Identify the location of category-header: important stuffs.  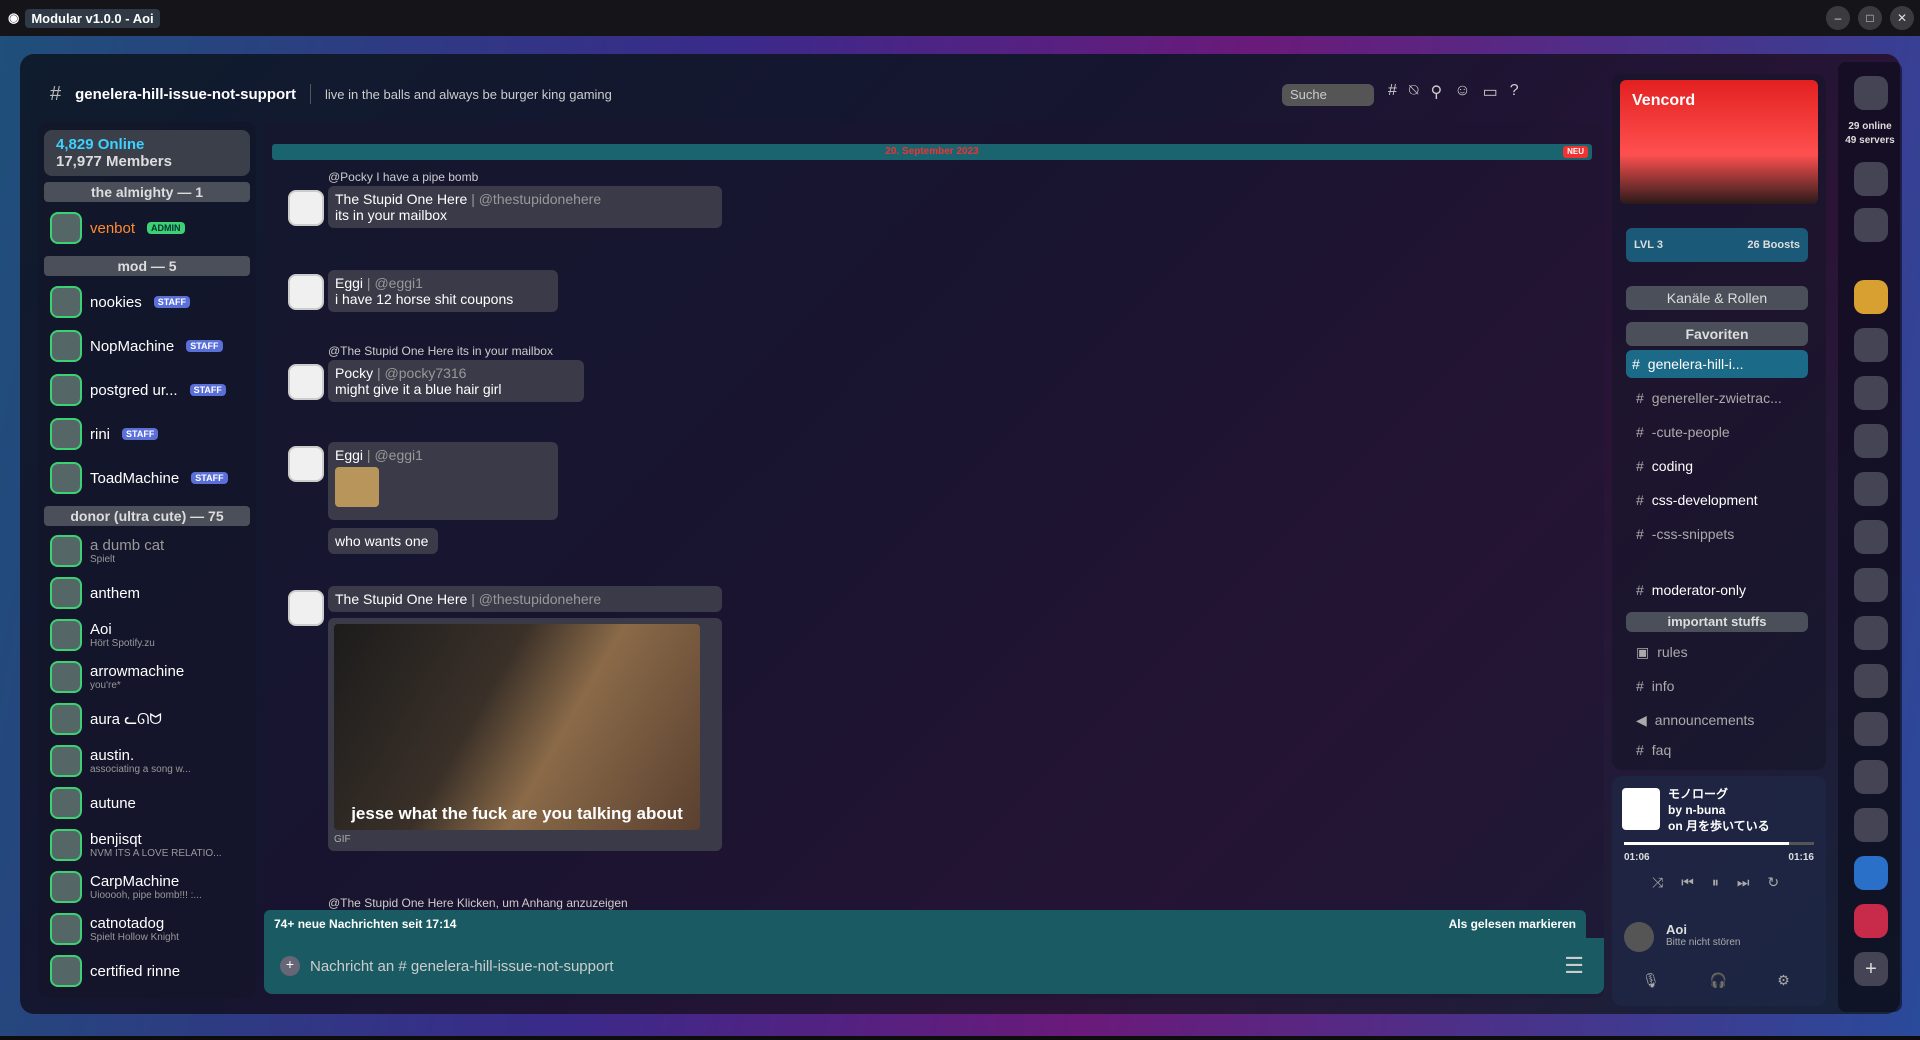
(1717, 622).